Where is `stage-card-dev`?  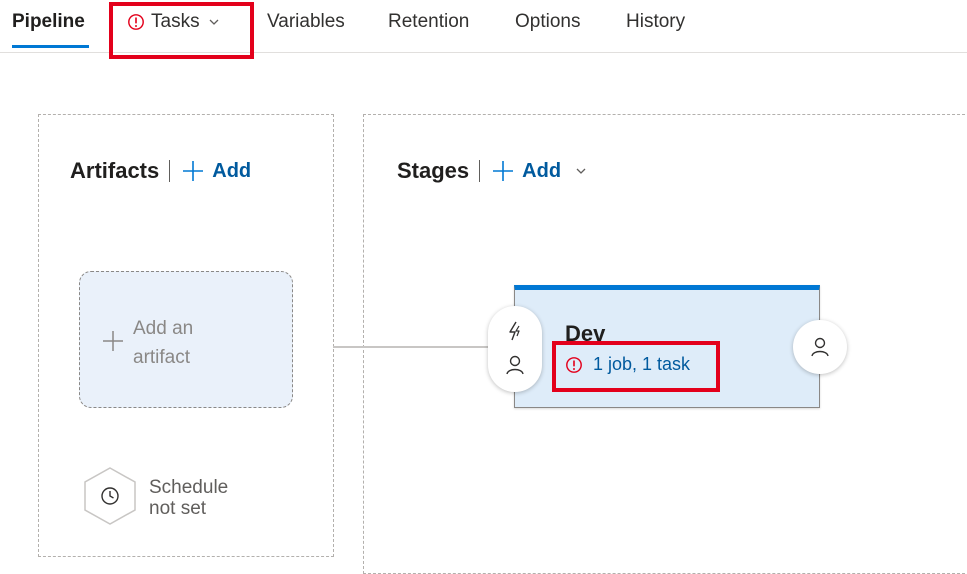
stage-card-dev is located at coordinates (667, 346).